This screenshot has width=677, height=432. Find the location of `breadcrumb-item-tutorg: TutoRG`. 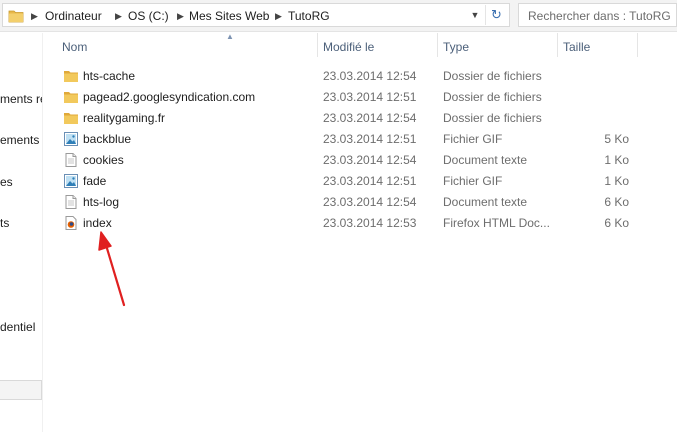

breadcrumb-item-tutorg: TutoRG is located at coordinates (309, 16).